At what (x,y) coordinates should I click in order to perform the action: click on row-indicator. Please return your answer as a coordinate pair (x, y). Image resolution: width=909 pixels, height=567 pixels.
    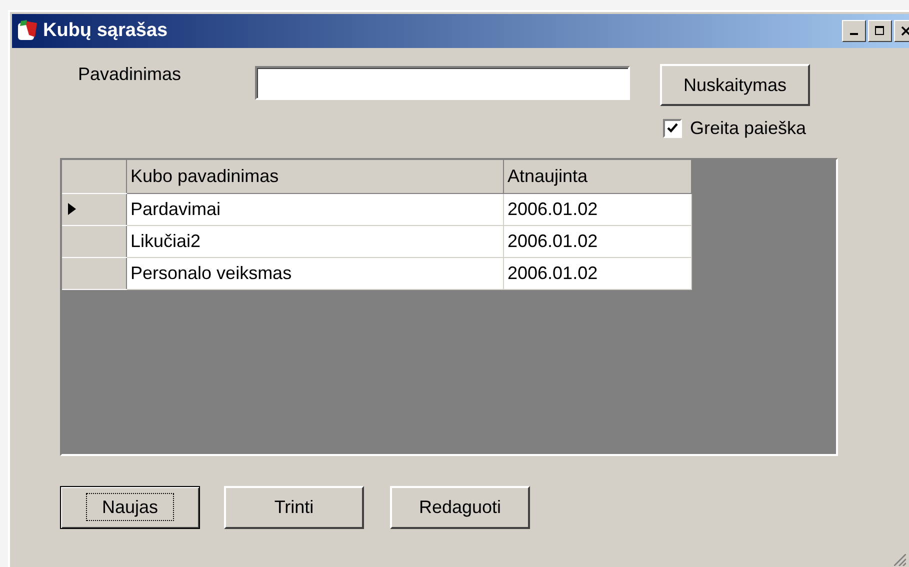
    Looking at the image, I should click on (94, 209).